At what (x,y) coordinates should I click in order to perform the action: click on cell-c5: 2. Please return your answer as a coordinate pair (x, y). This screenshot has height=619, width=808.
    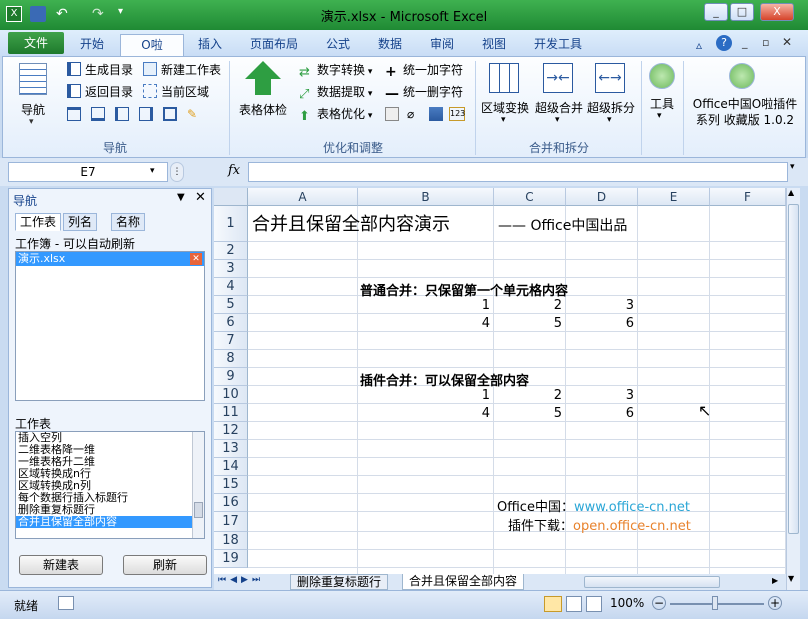
    Looking at the image, I should click on (532, 305).